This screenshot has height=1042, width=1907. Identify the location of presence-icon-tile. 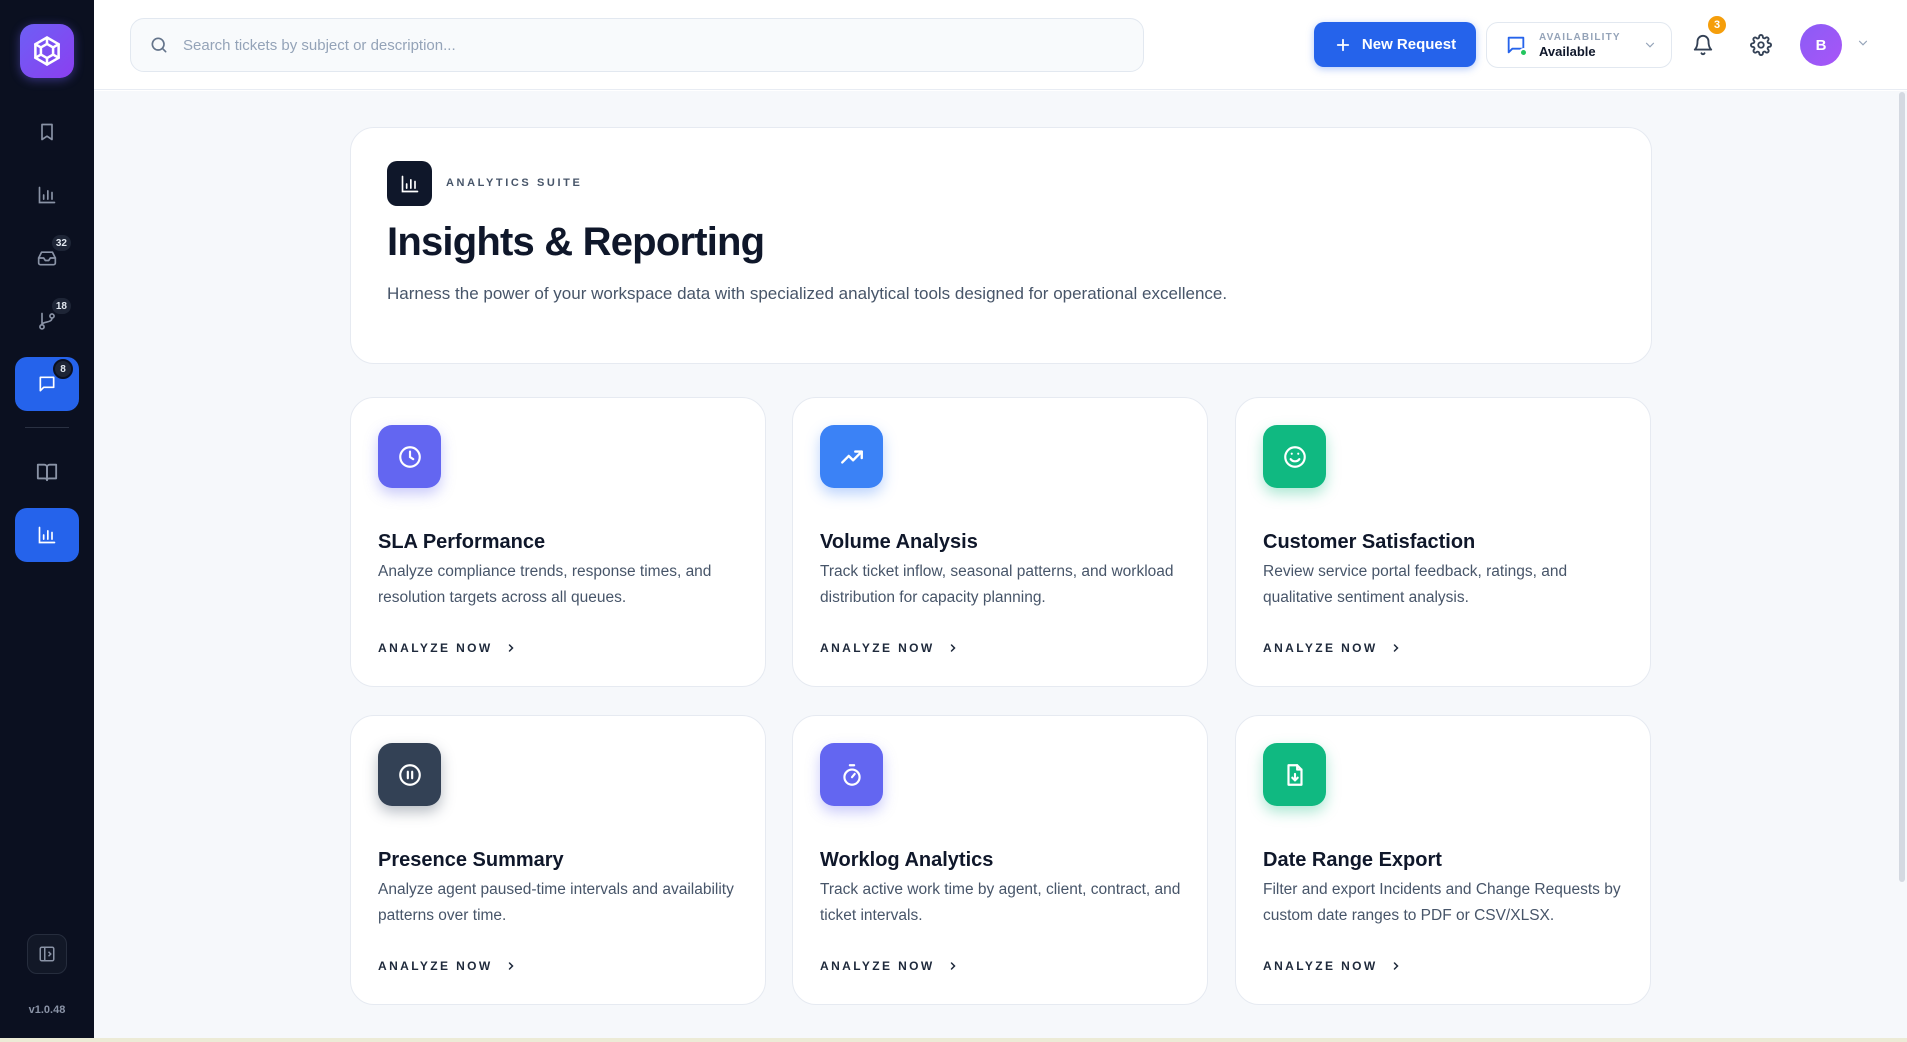
(409, 774).